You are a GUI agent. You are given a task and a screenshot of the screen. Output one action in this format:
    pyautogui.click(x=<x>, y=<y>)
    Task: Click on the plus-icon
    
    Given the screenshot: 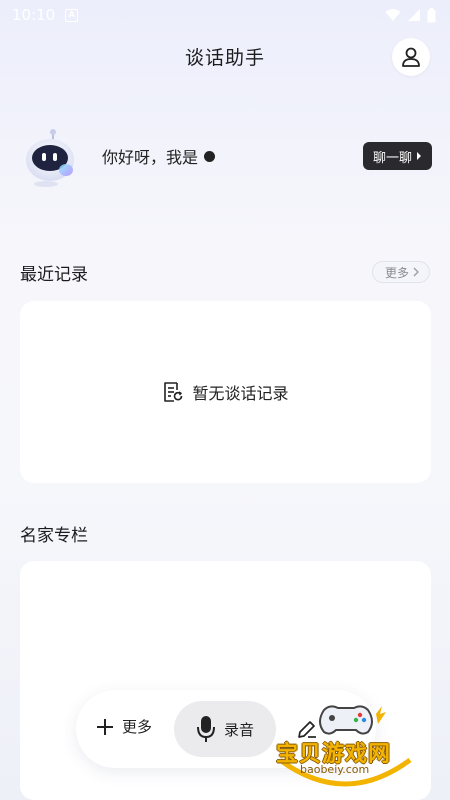 What is the action you would take?
    pyautogui.click(x=105, y=726)
    